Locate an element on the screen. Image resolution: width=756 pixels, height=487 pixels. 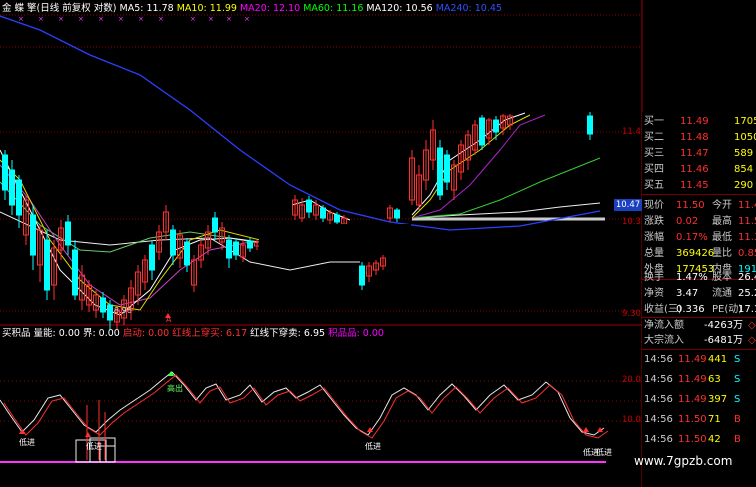
panel-separator is located at coordinates (699, 349).